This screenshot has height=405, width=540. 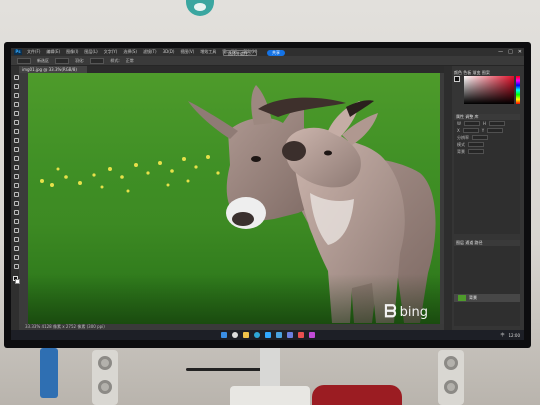 I want to click on photoshop-logo: Ps, so click(x=18, y=52).